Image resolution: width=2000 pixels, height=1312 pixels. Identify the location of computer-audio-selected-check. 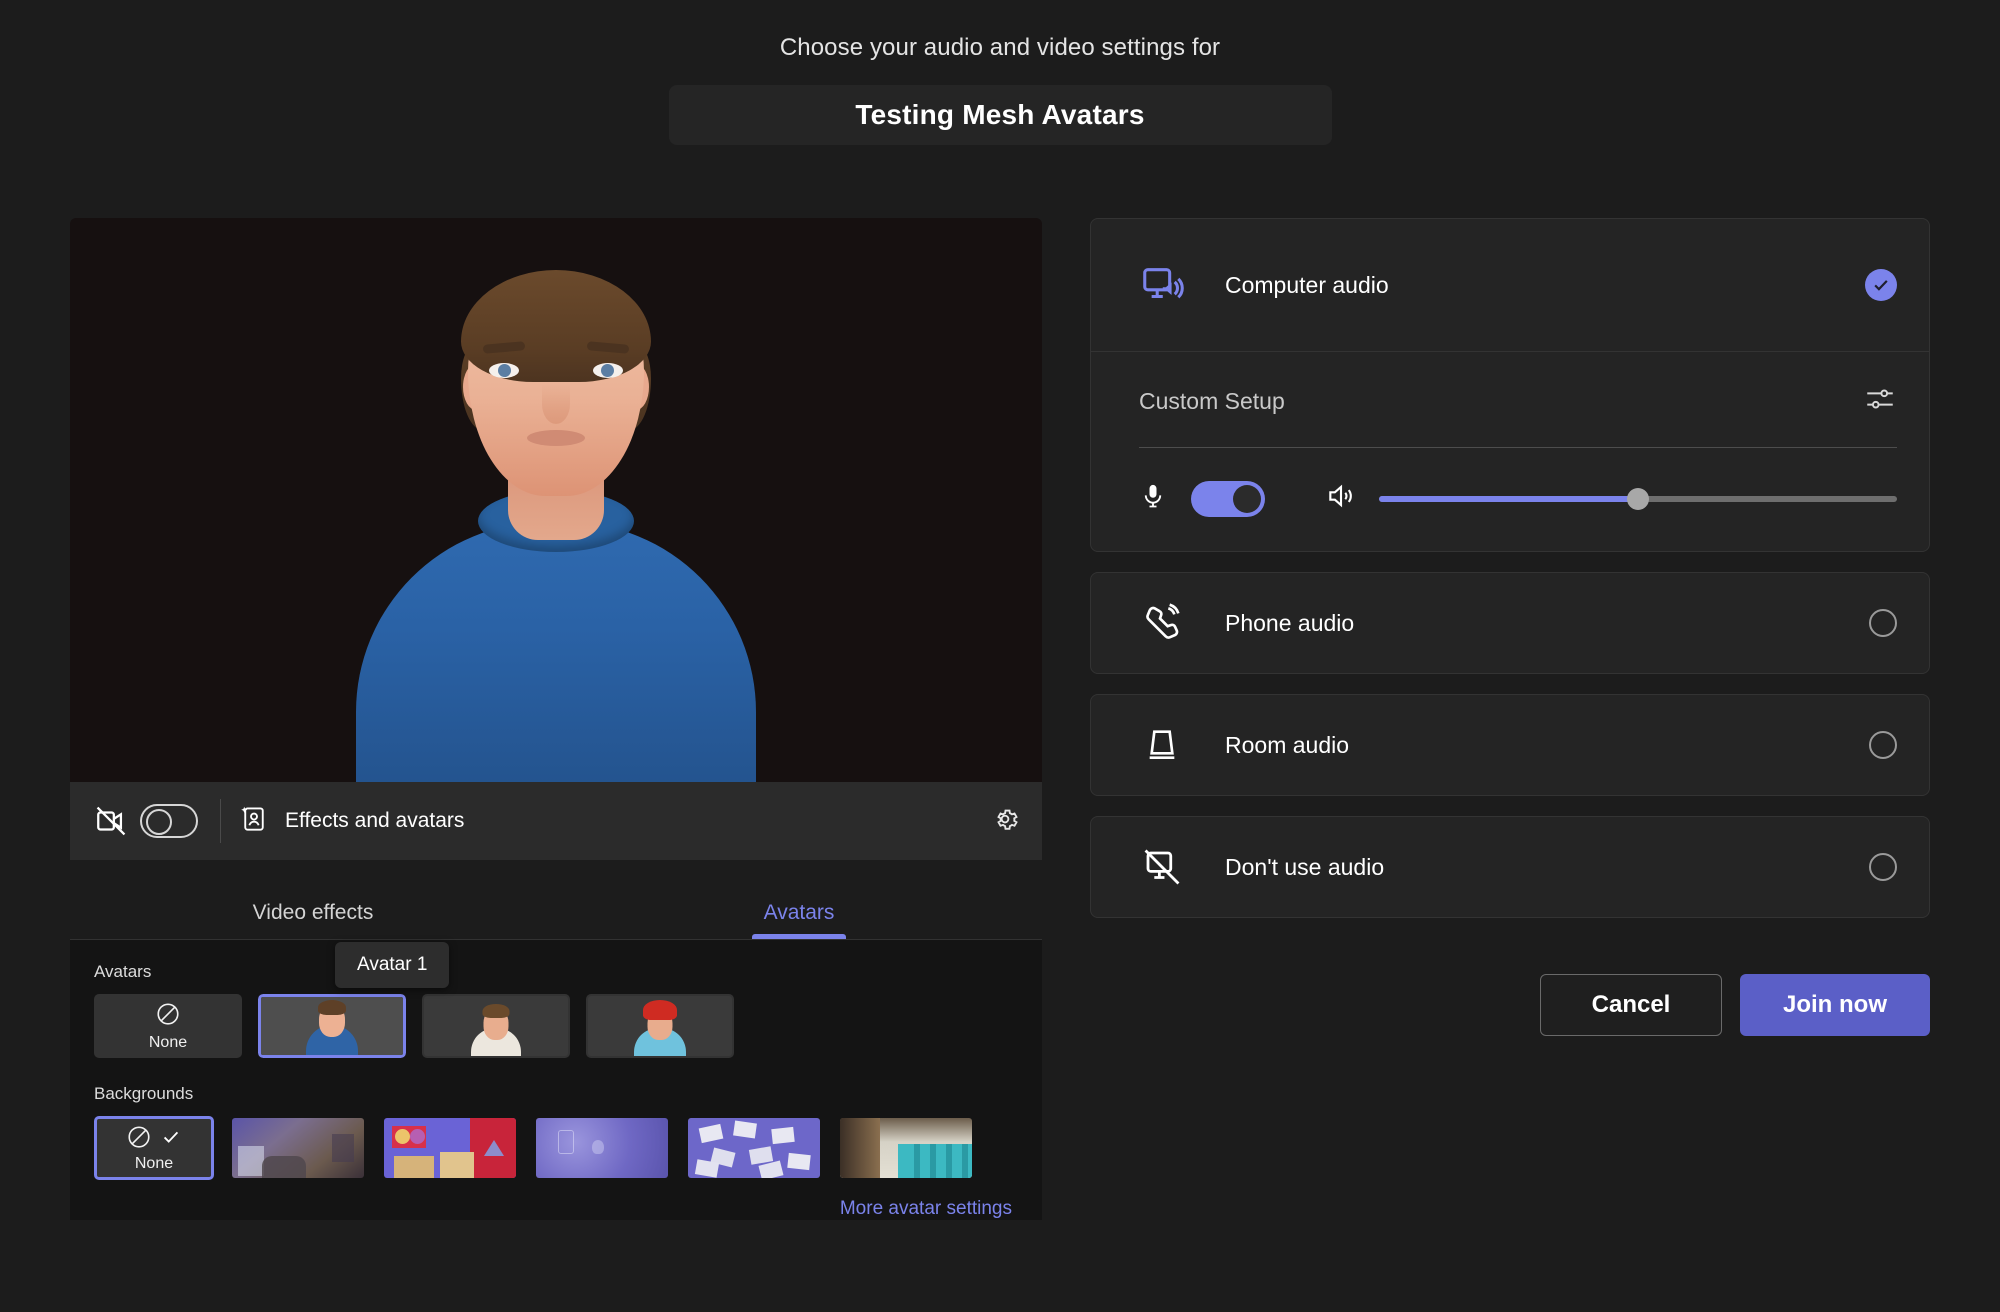
(1881, 285).